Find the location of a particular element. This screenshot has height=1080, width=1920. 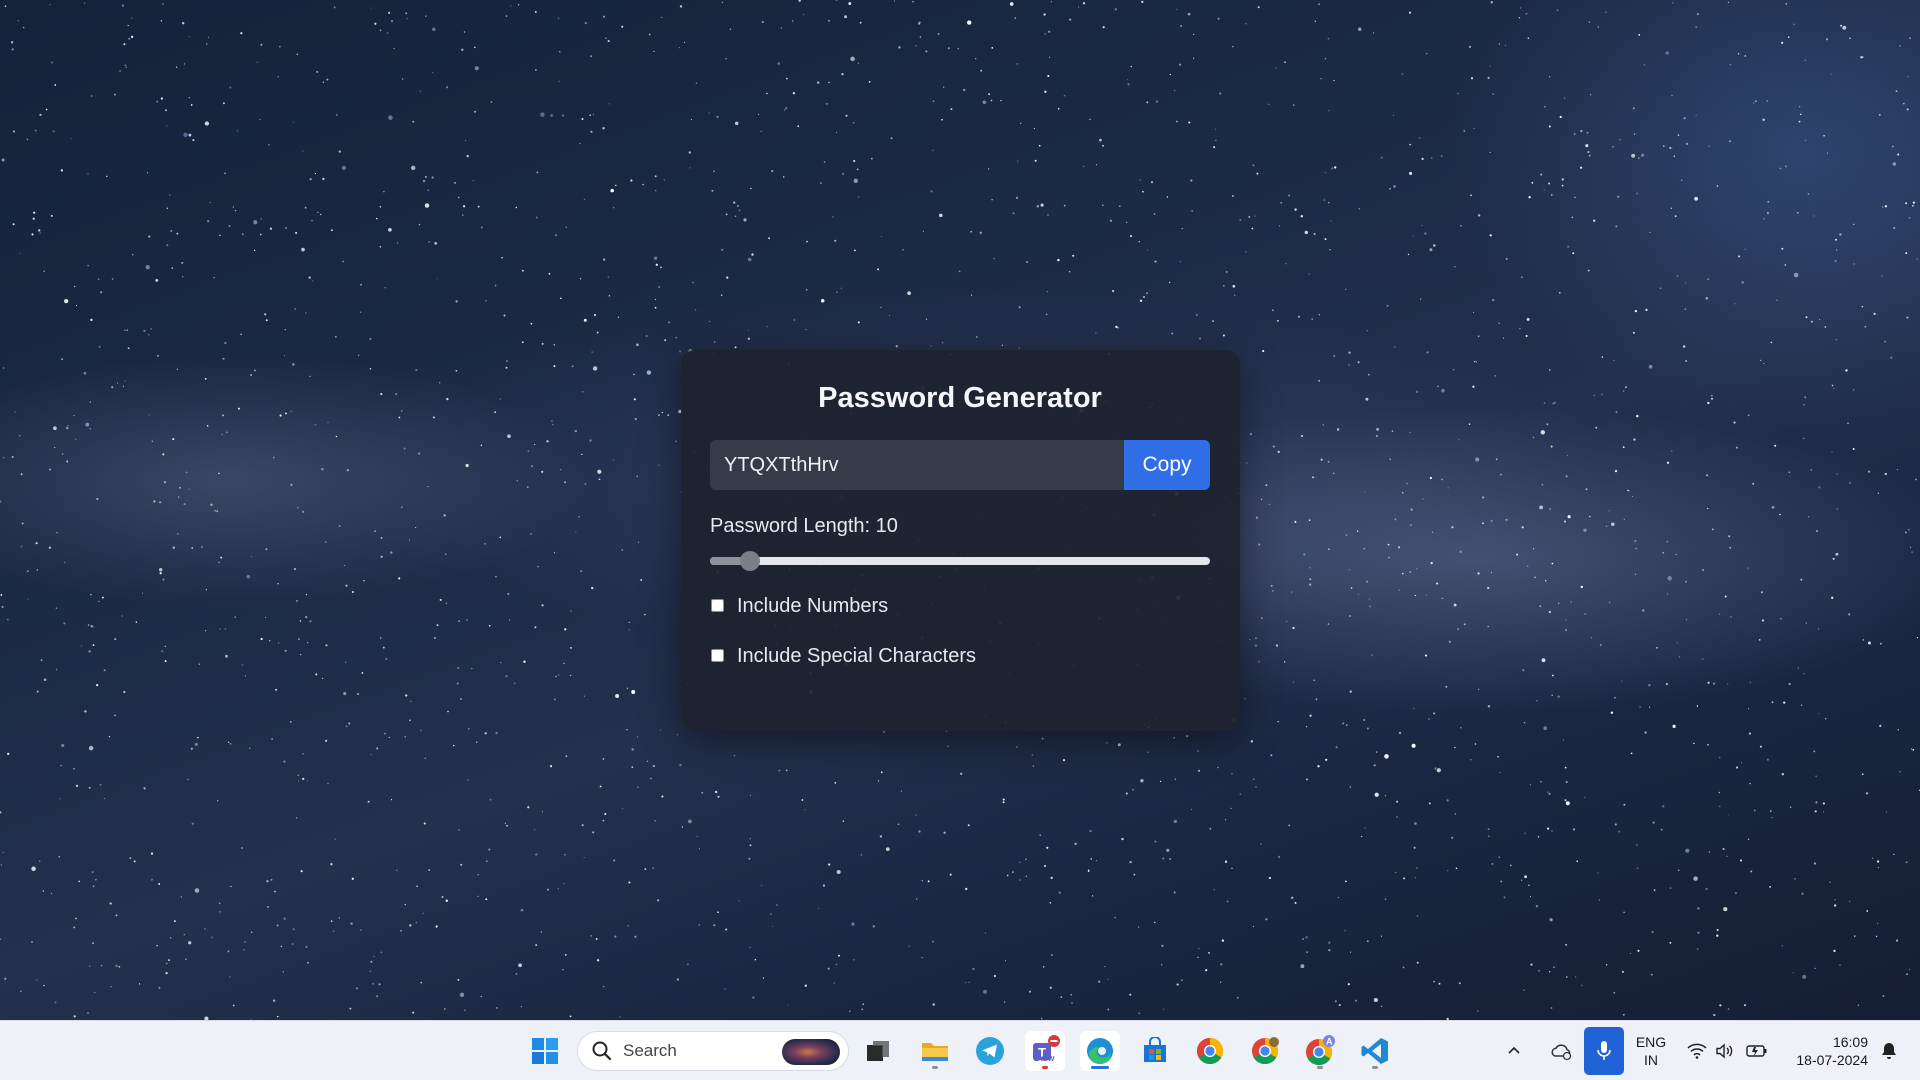

password-output-field is located at coordinates (917, 465).